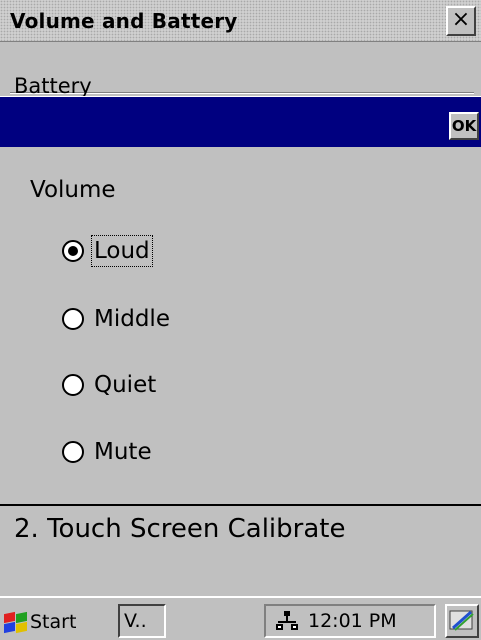  What do you see at coordinates (240, 618) in the screenshot?
I see `taskbar: Start V.. 12:01 PM` at bounding box center [240, 618].